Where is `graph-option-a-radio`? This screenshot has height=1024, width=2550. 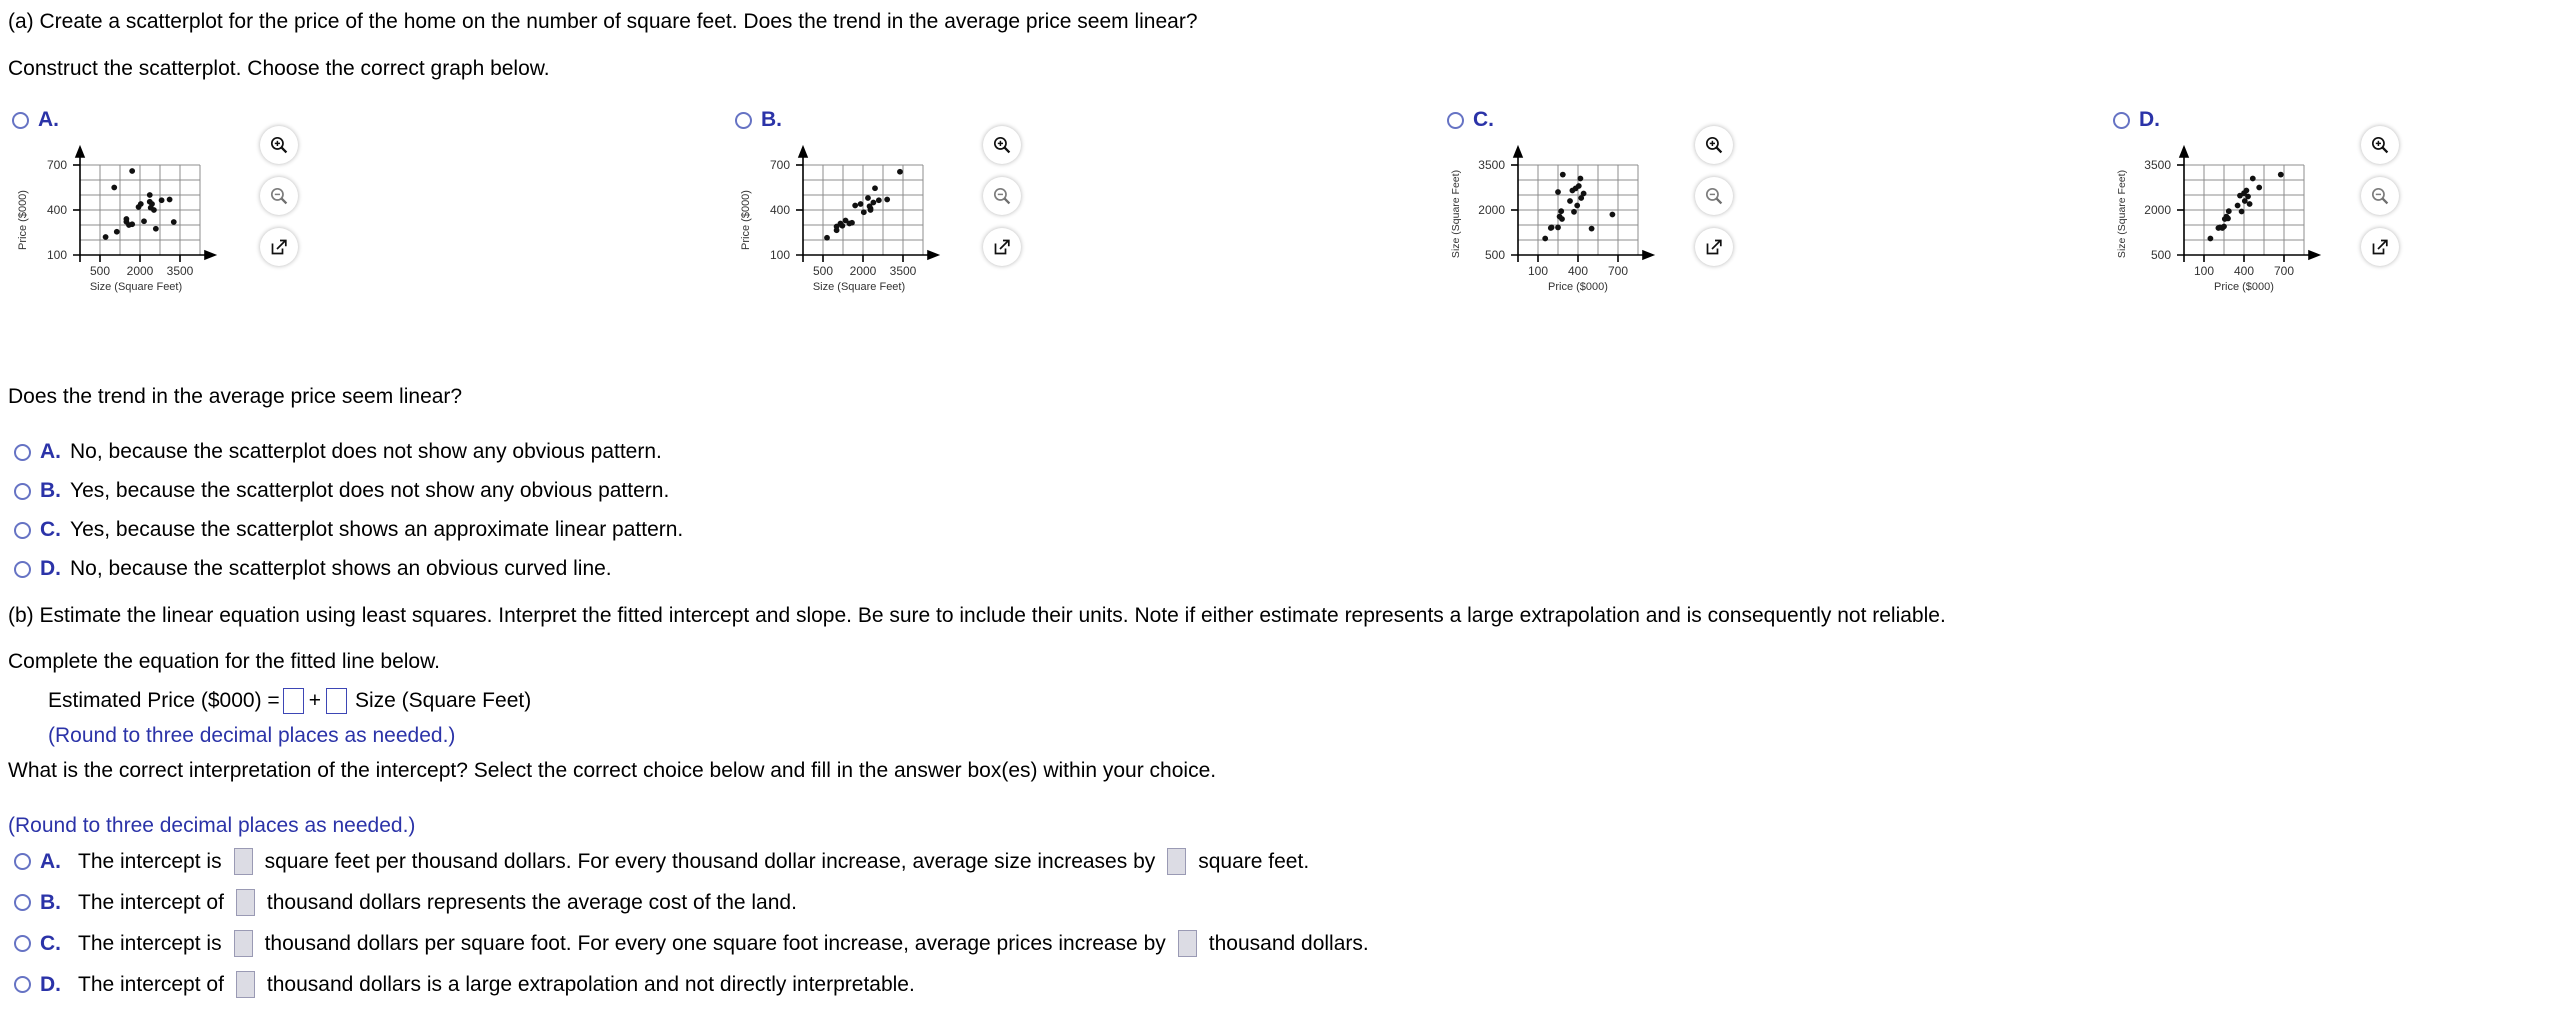 graph-option-a-radio is located at coordinates (20, 120).